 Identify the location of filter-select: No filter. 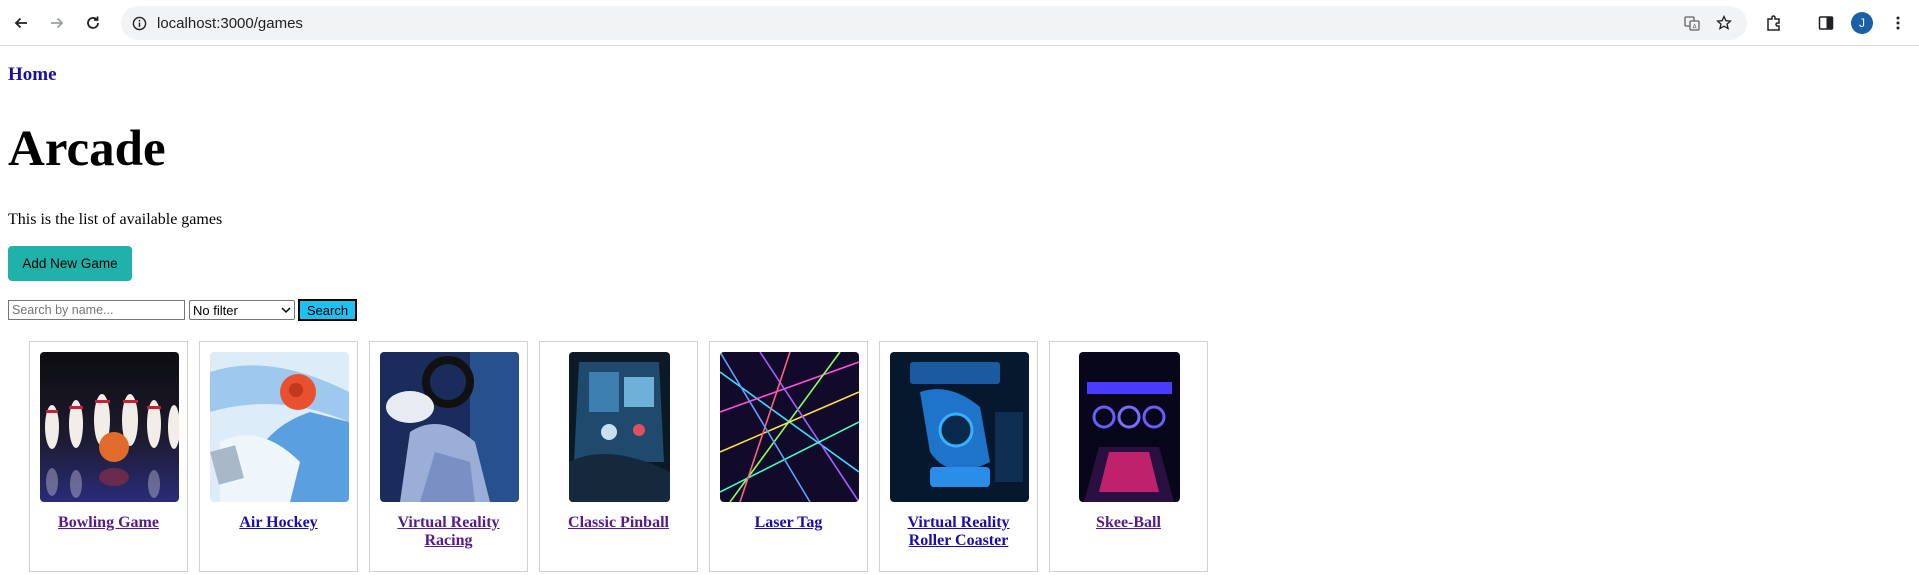
(242, 310).